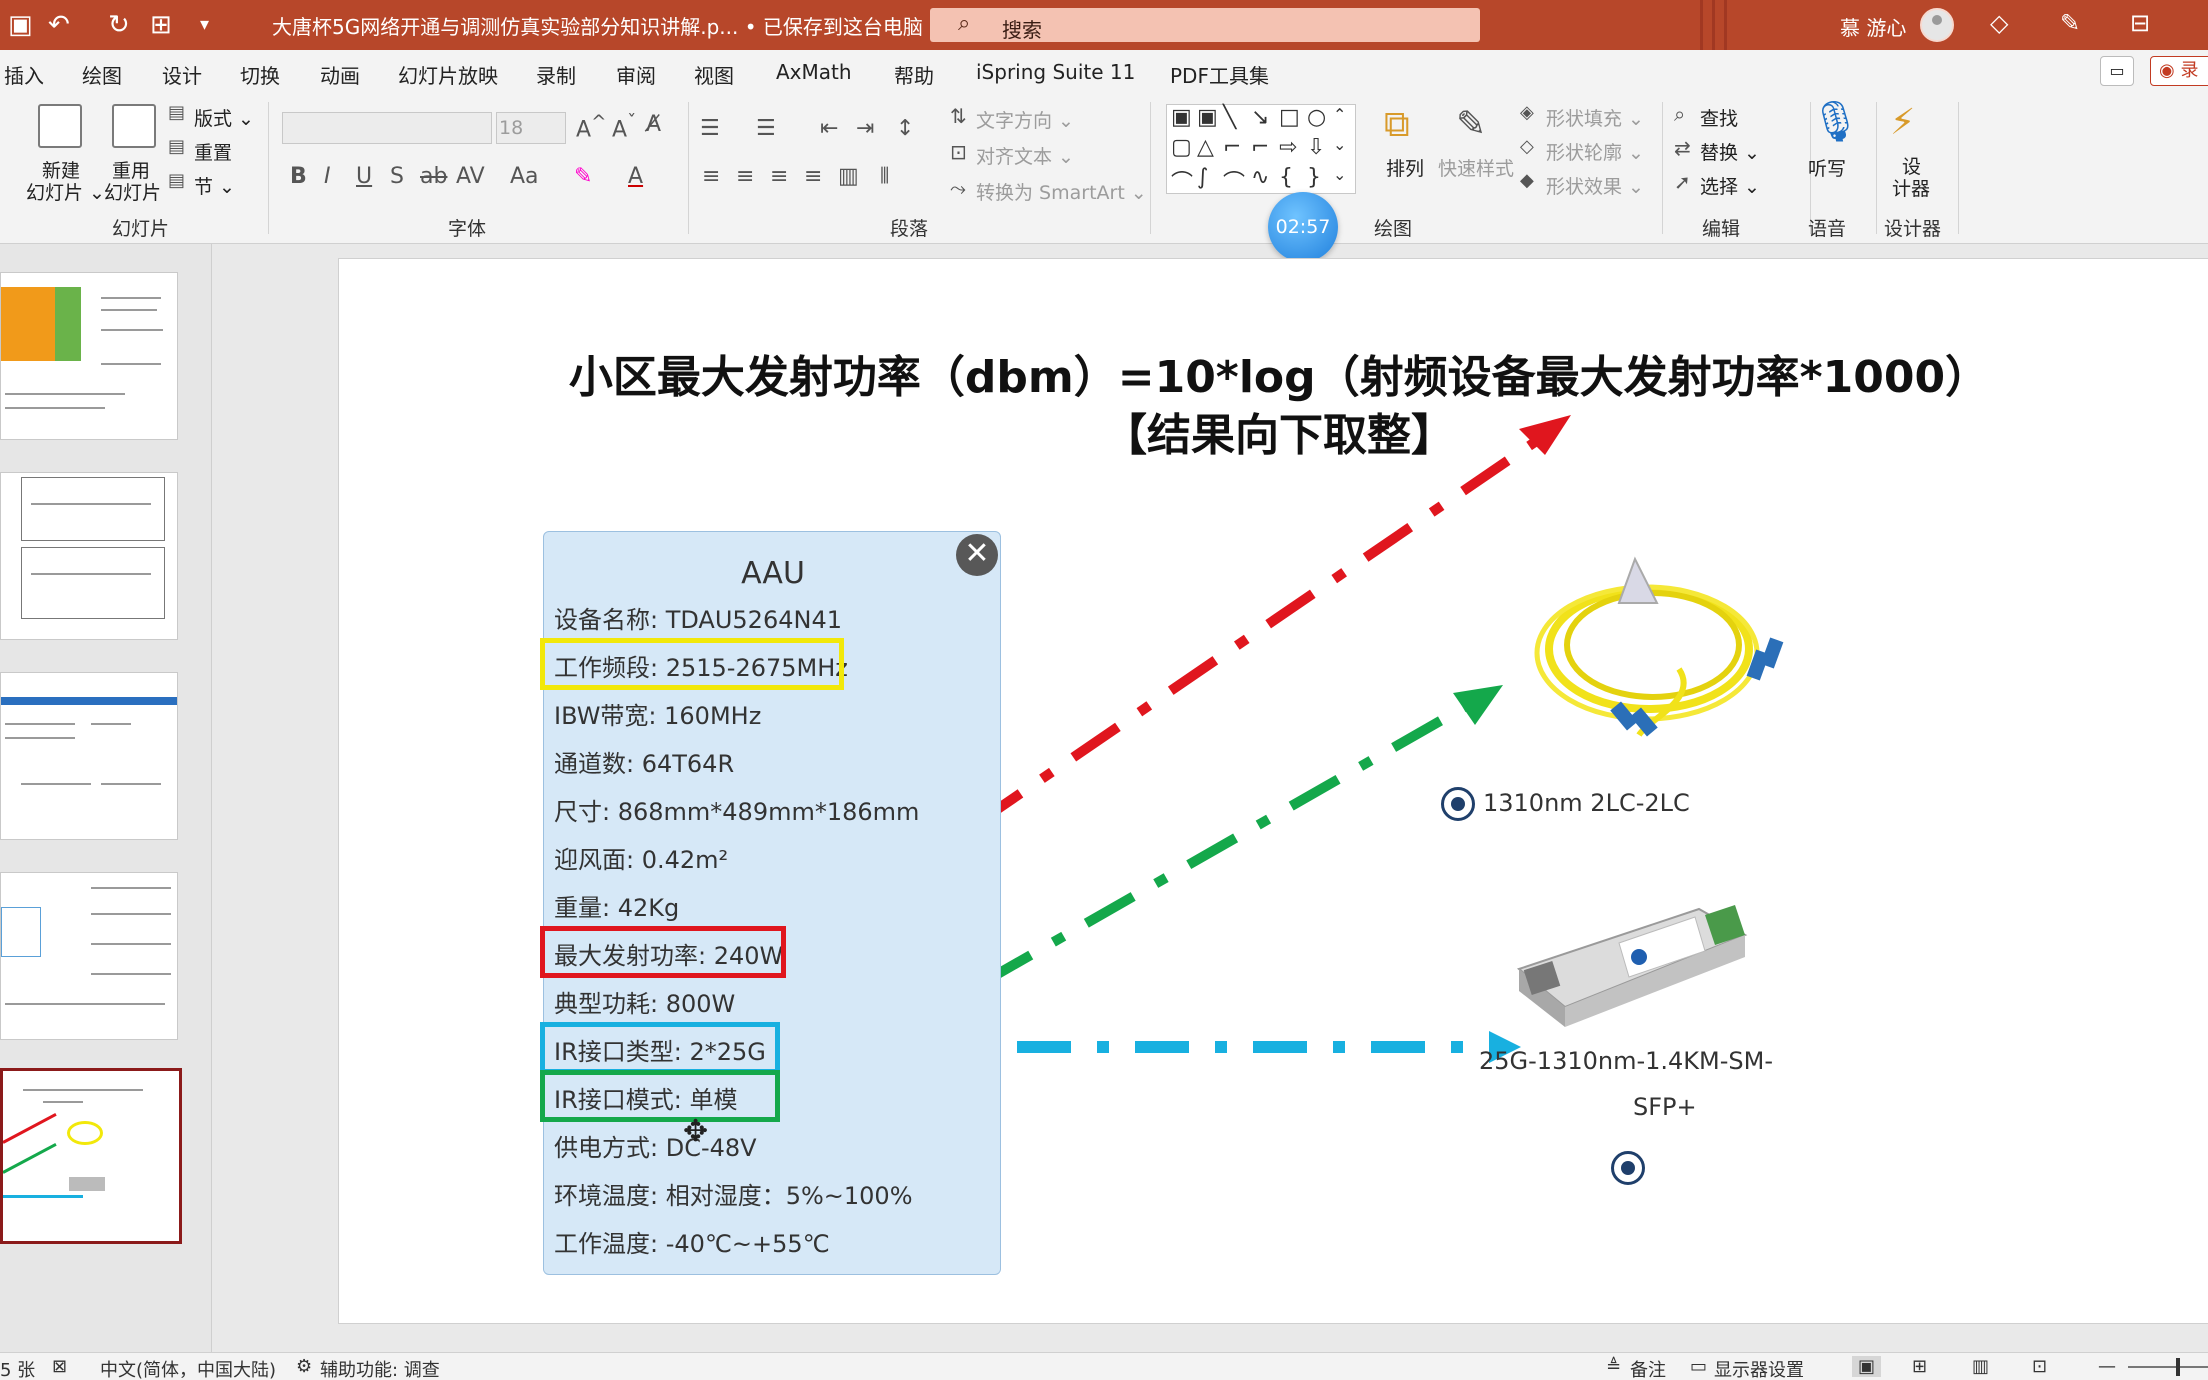  What do you see at coordinates (2107, 1366) in the screenshot?
I see `zoom-out-icon: —` at bounding box center [2107, 1366].